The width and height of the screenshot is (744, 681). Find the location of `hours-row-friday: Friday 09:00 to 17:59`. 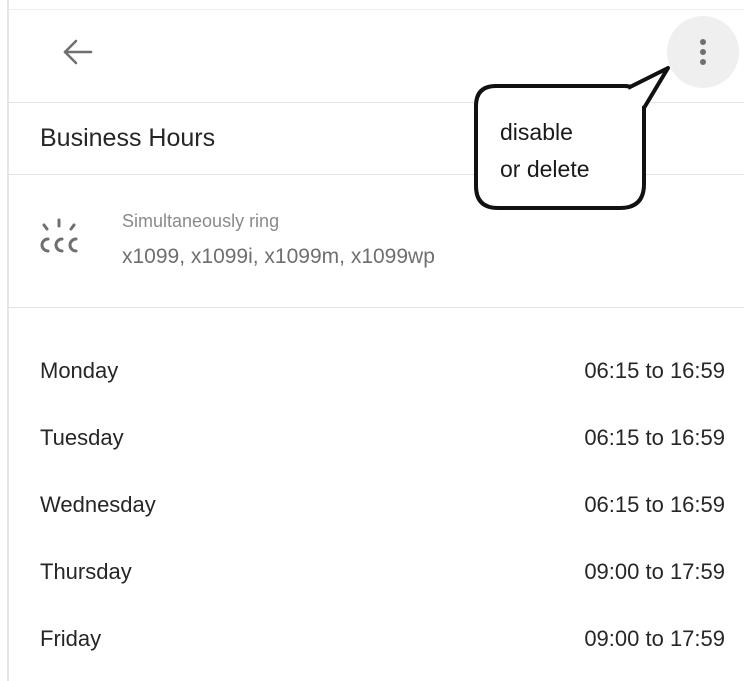

hours-row-friday: Friday 09:00 to 17:59 is located at coordinates (376, 641).